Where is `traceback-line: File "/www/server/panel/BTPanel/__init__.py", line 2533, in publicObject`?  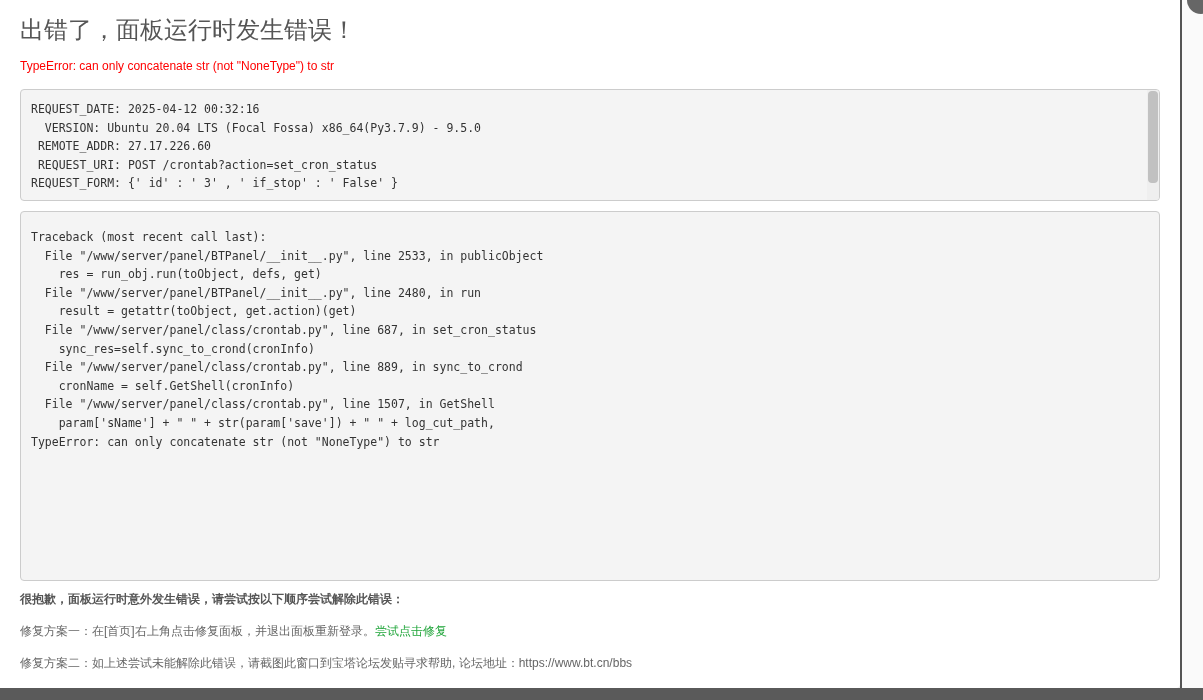
traceback-line: File "/www/server/panel/BTPanel/__init__.py", line 2533, in publicObject is located at coordinates (293, 256).